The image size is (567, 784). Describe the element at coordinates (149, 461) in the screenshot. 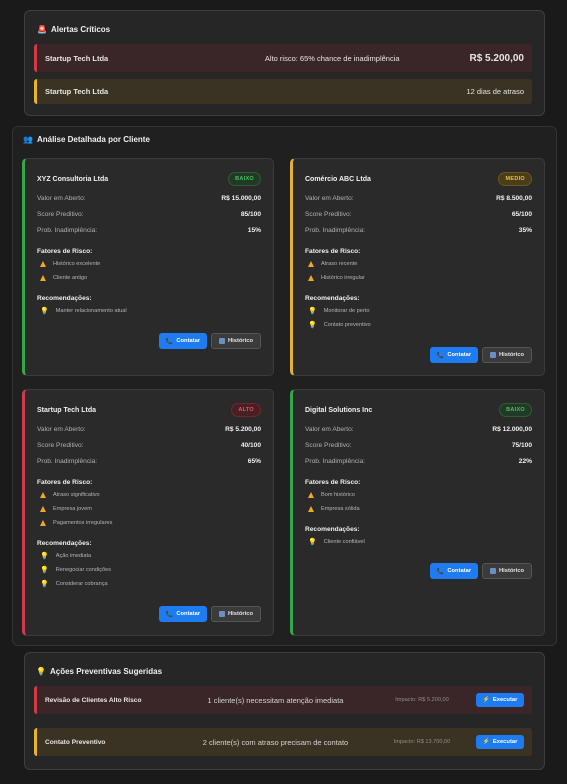

I see `prob-row: Prob. Inadimplência: 65%` at that location.